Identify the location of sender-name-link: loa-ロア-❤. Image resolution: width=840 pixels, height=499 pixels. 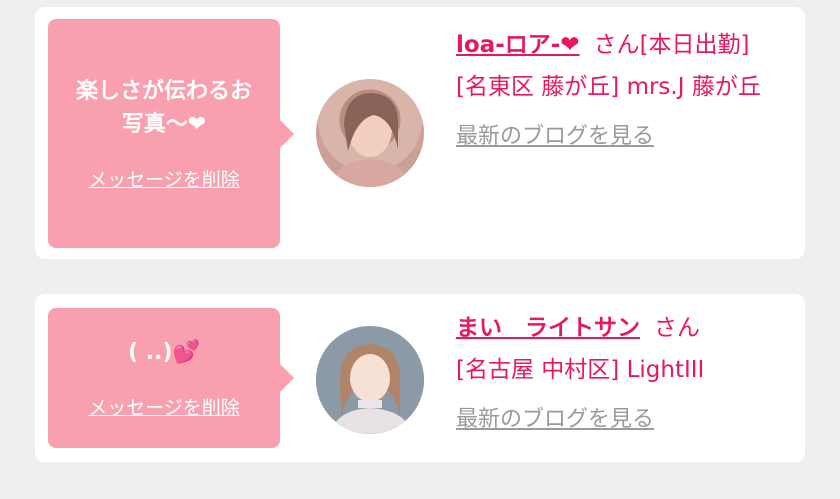
(518, 45).